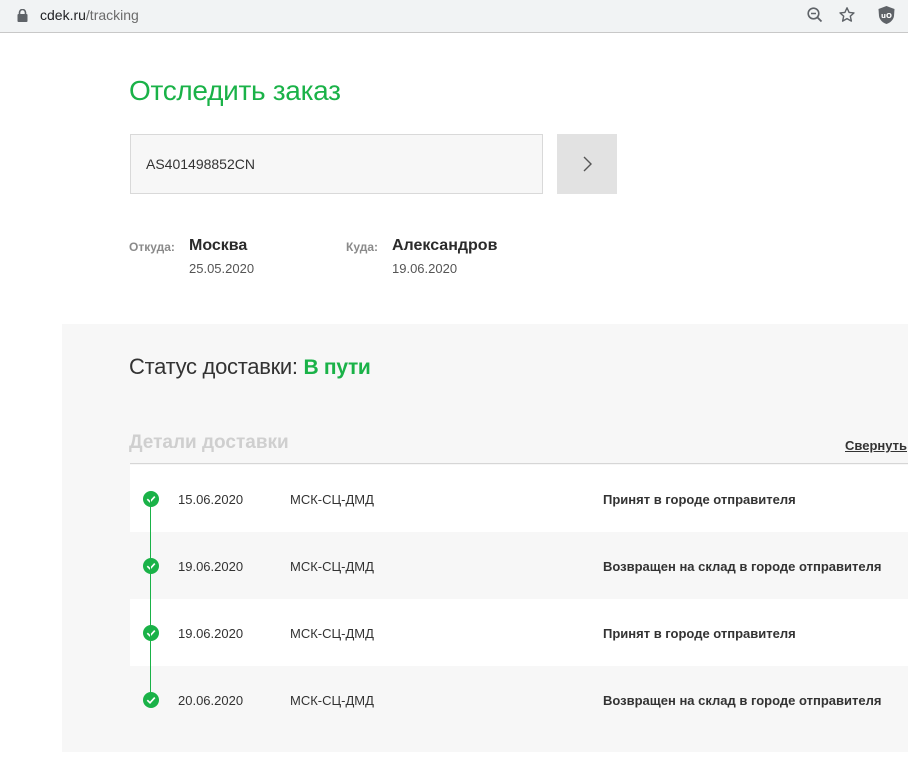 The height and width of the screenshot is (761, 908). What do you see at coordinates (211, 700) in the screenshot?
I see `event-date: 20.06.2020` at bounding box center [211, 700].